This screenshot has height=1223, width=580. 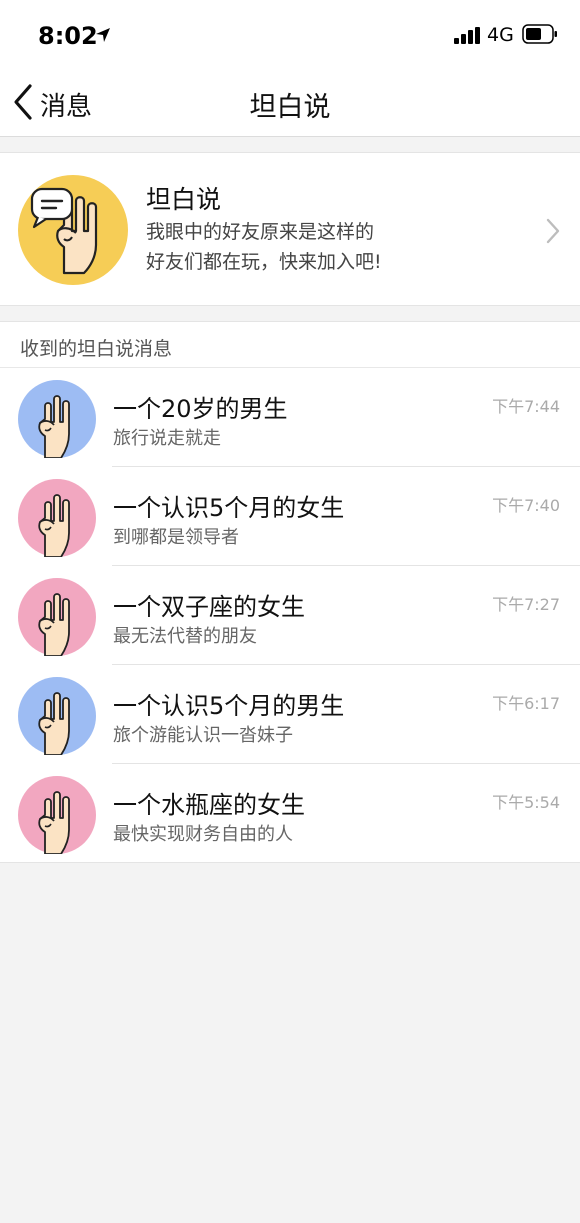 I want to click on status-time: 8:02, so click(x=68, y=36).